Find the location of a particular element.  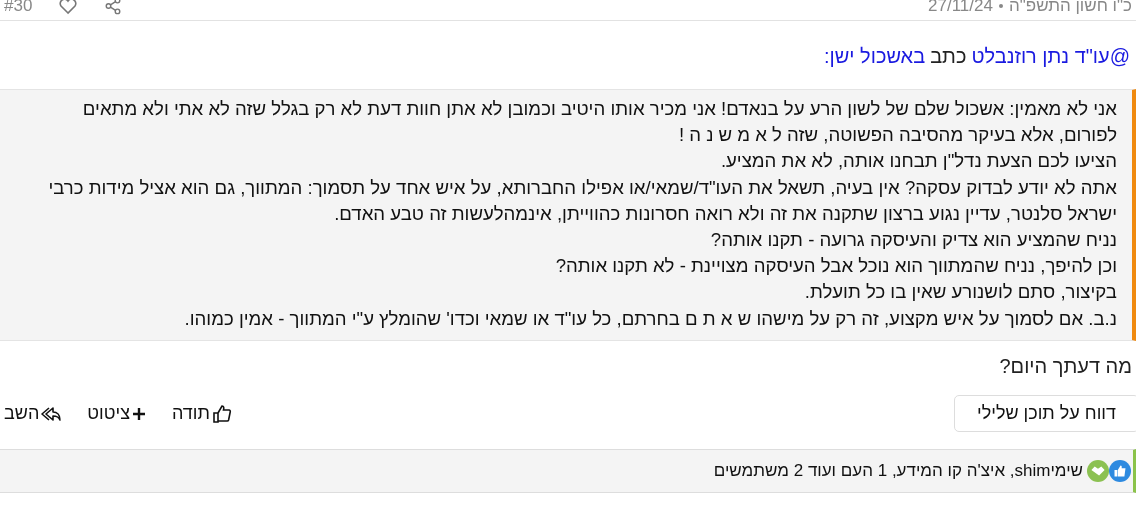

share-icon is located at coordinates (113, 7).